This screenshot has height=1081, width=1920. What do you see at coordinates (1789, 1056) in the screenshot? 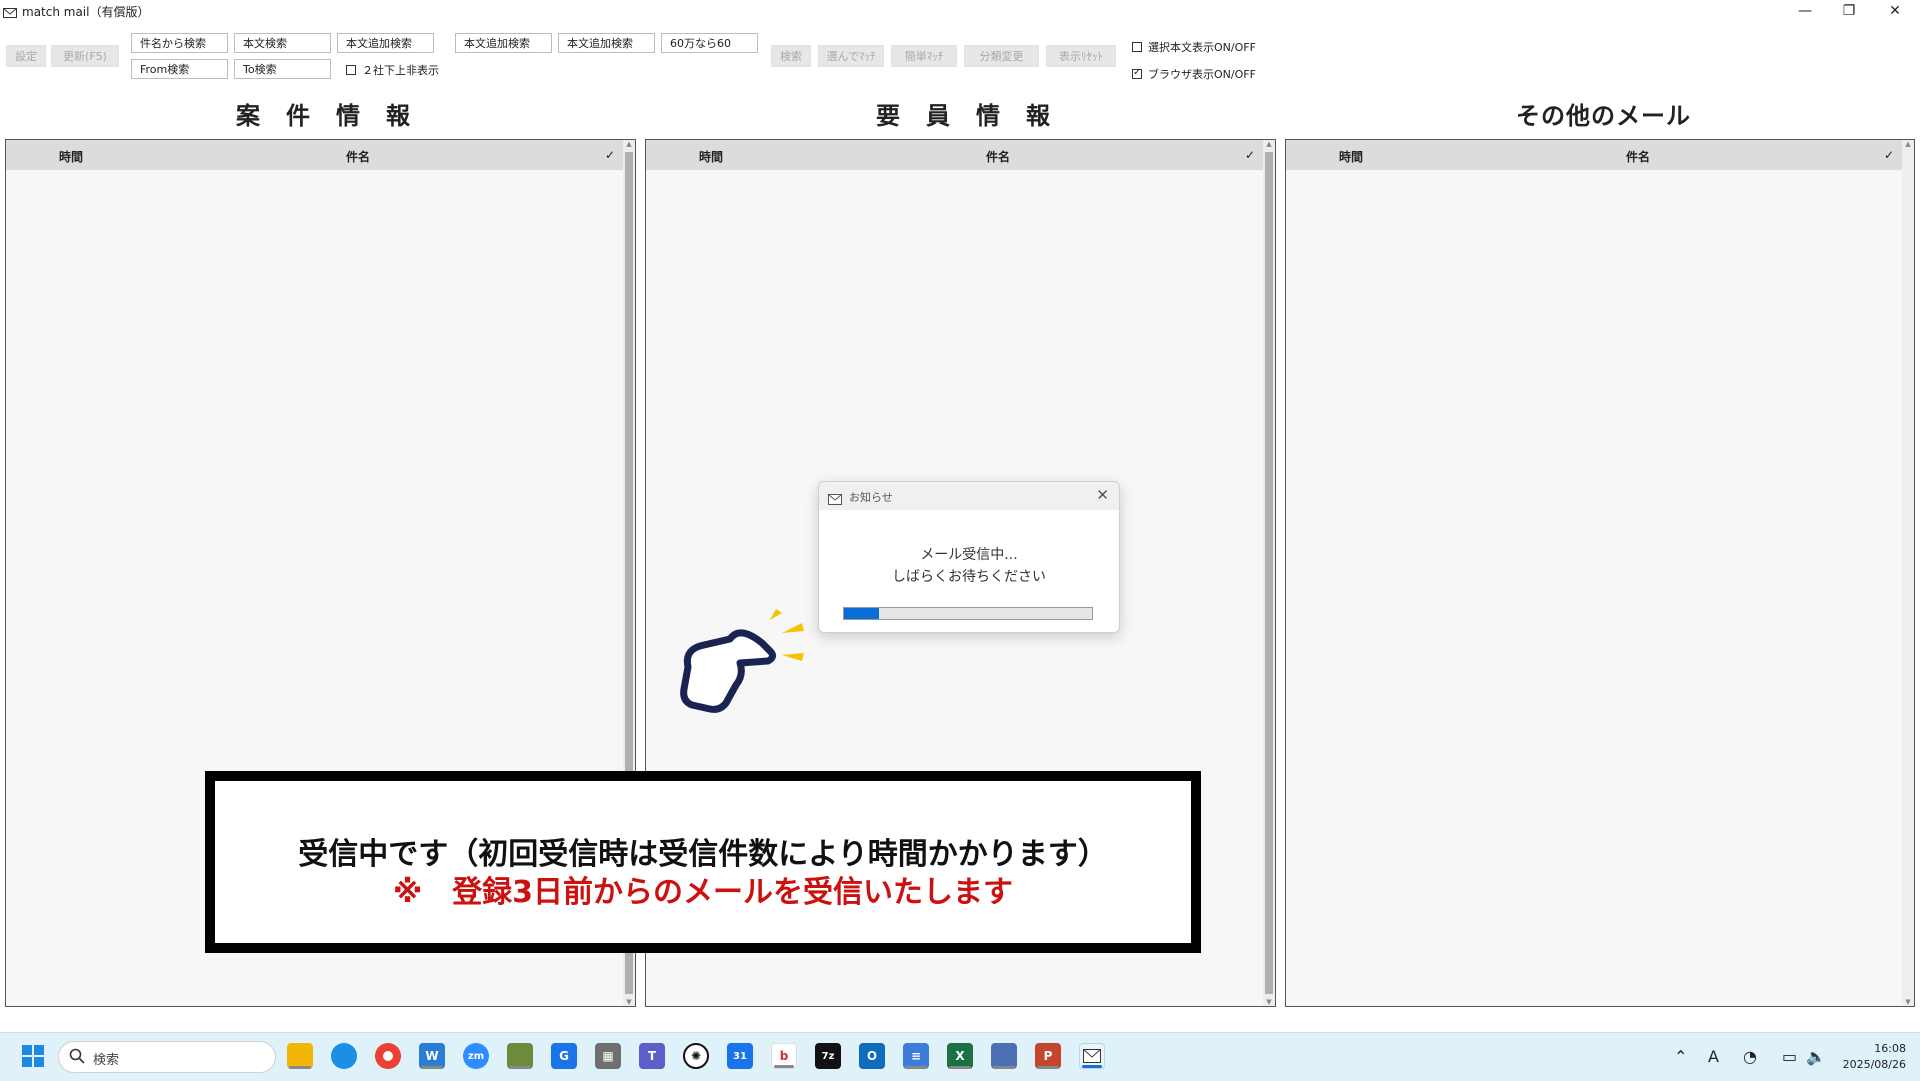
I see `network-icon: ▭` at bounding box center [1789, 1056].